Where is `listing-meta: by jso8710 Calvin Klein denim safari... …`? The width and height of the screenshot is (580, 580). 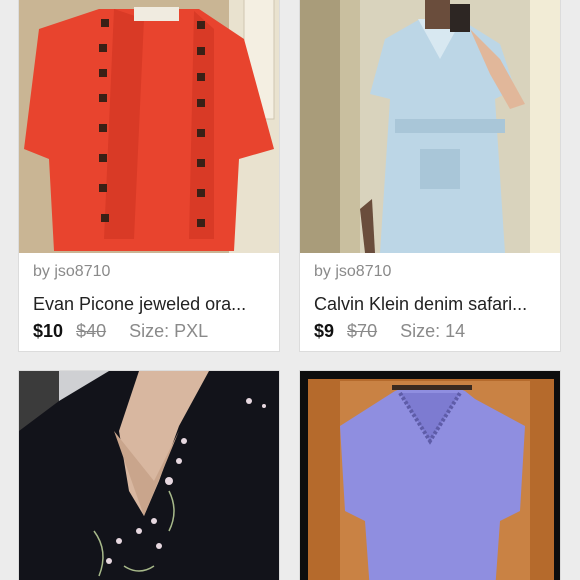
listing-meta: by jso8710 Calvin Klein denim safari... … is located at coordinates (430, 298).